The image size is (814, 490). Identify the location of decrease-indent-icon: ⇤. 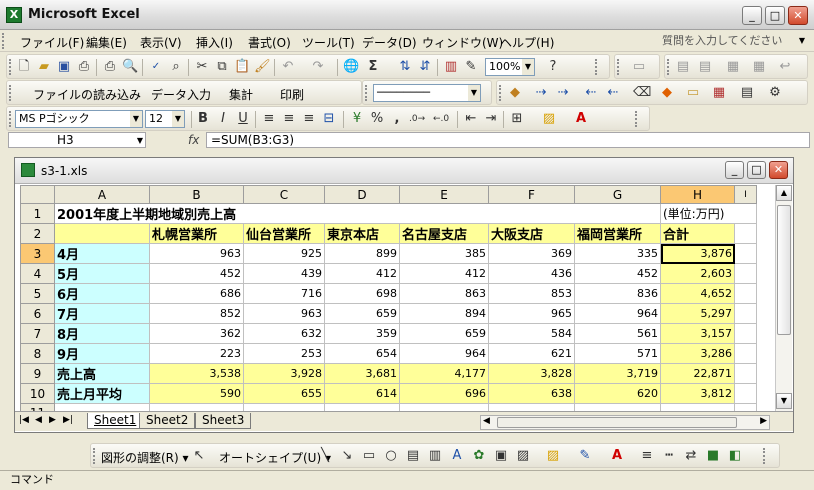
(471, 119).